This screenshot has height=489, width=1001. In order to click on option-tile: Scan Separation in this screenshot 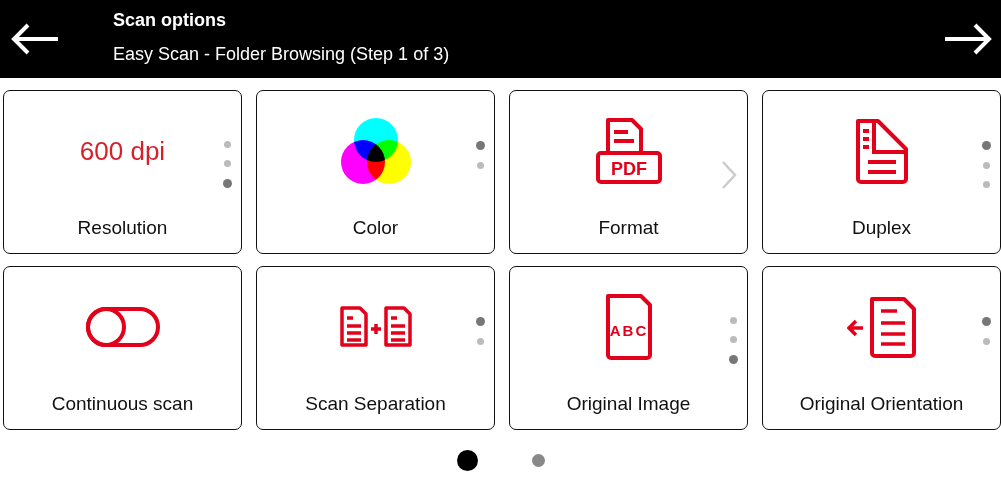, I will do `click(375, 348)`.